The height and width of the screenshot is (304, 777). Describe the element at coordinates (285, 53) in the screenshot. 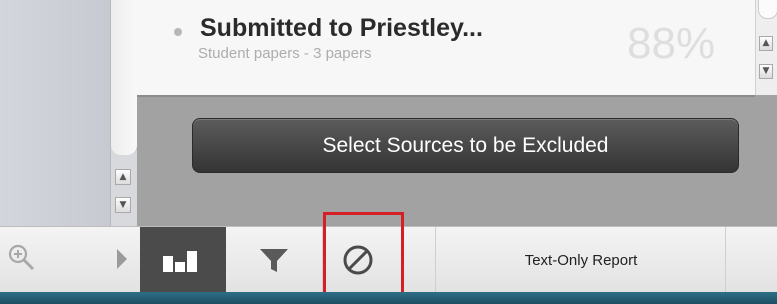

I see `match-source-subtitle: Student papers - 3 papers` at that location.